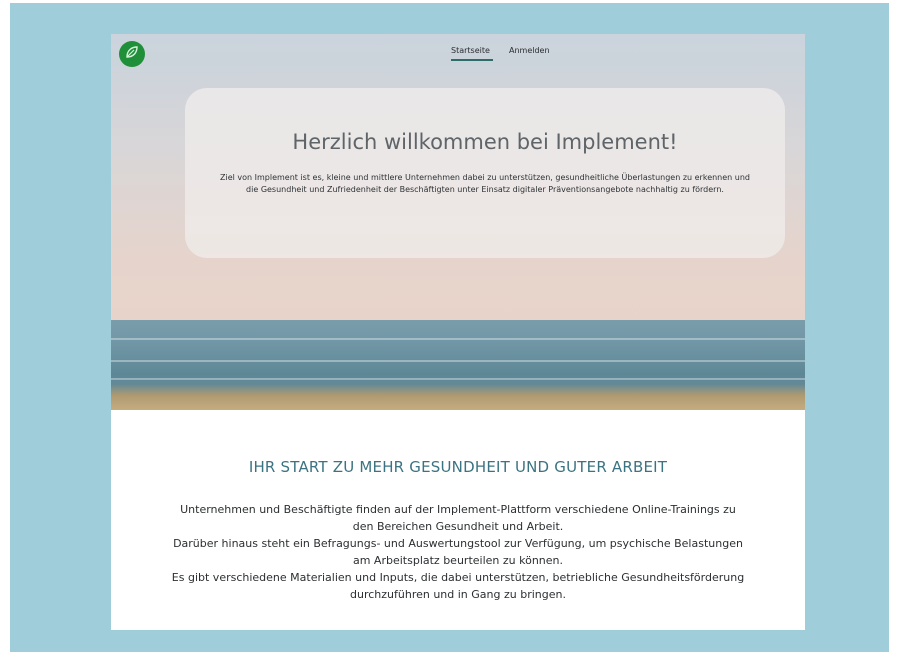  I want to click on nav-item-startseite: Startseite, so click(470, 50).